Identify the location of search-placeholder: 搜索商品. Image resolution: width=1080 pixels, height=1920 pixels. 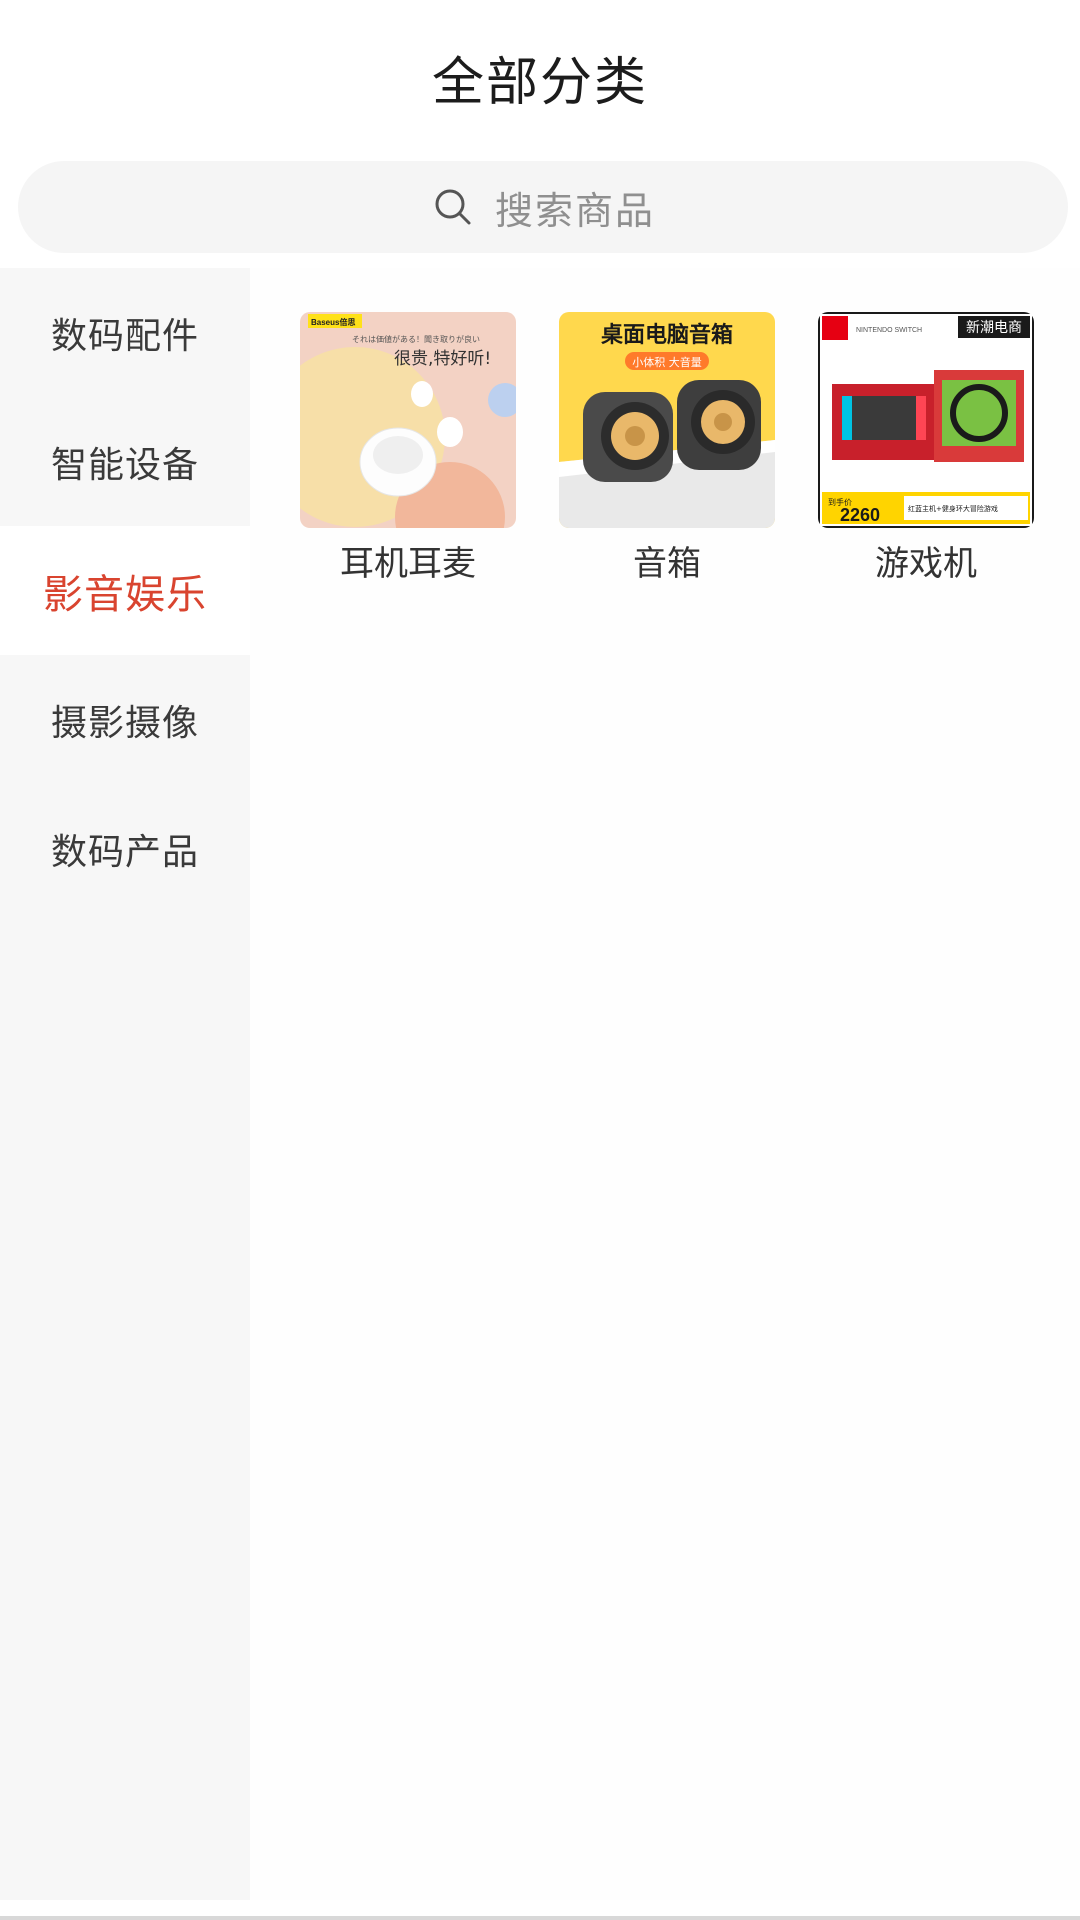
(574, 210).